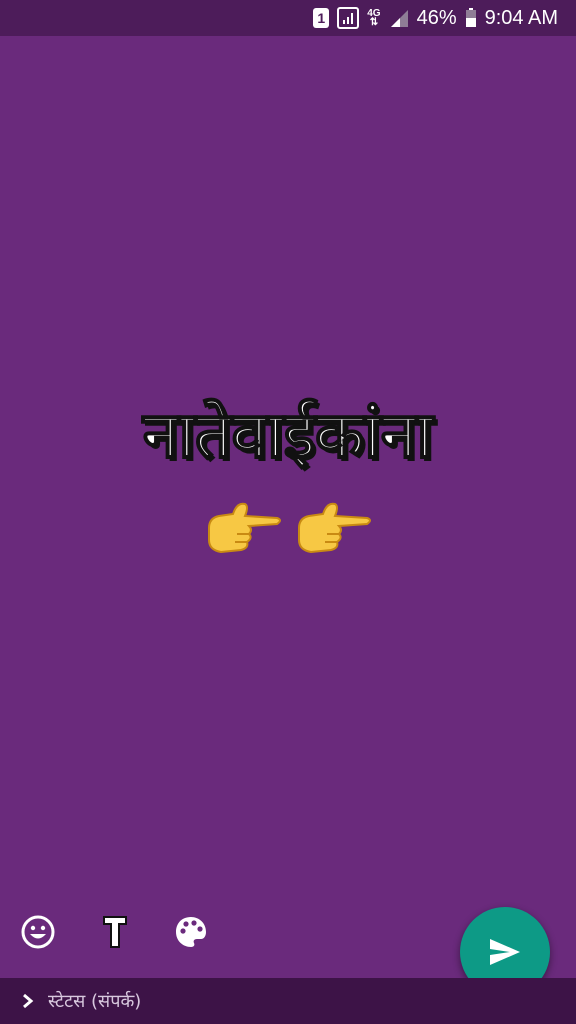  Describe the element at coordinates (28, 1001) in the screenshot. I see `chevron-right-icon` at that location.